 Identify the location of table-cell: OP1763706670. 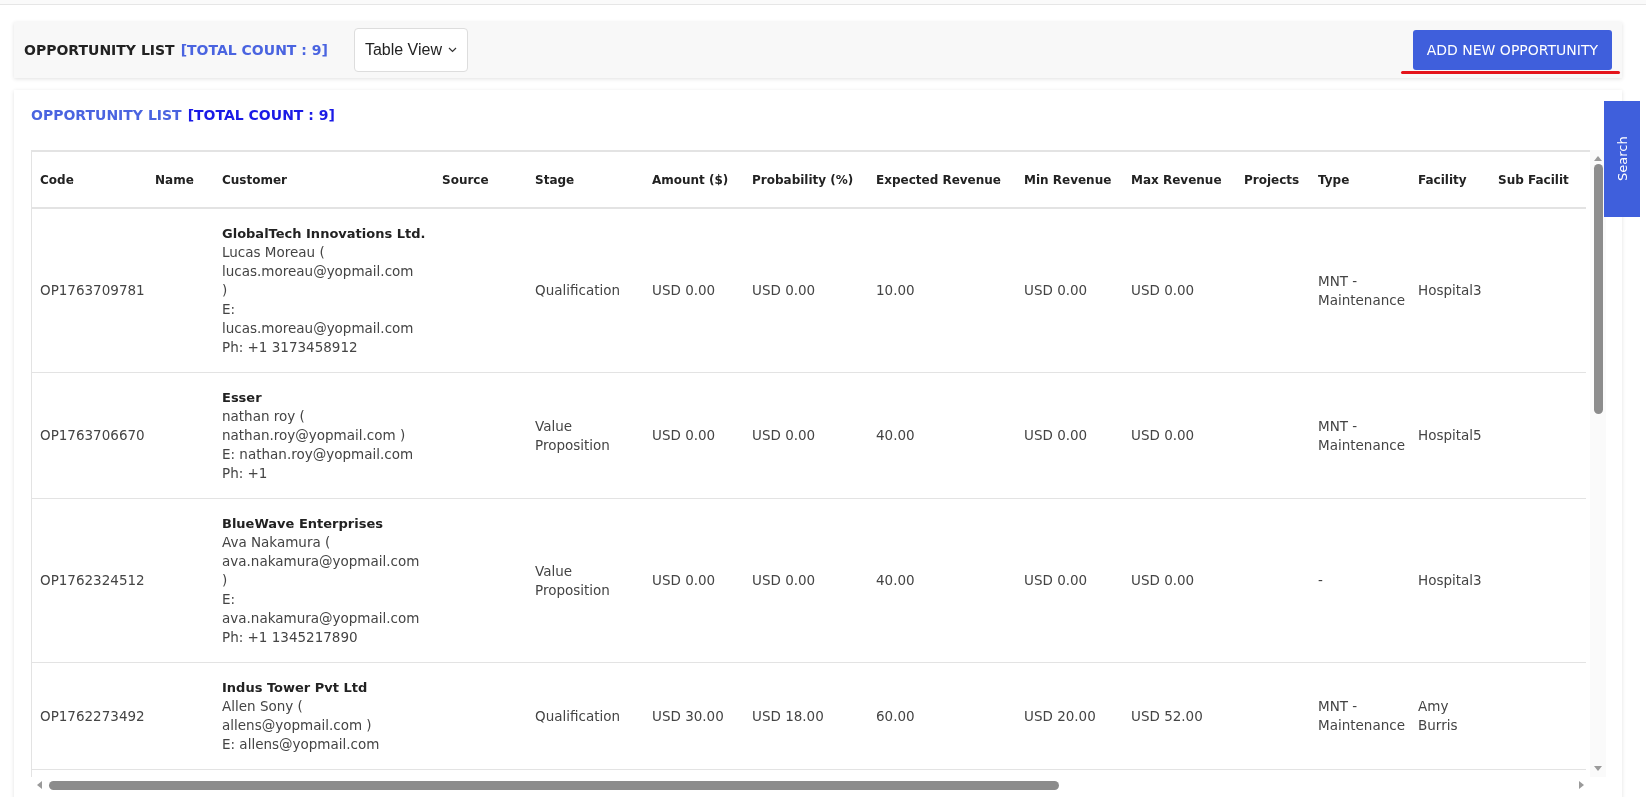
(89, 435).